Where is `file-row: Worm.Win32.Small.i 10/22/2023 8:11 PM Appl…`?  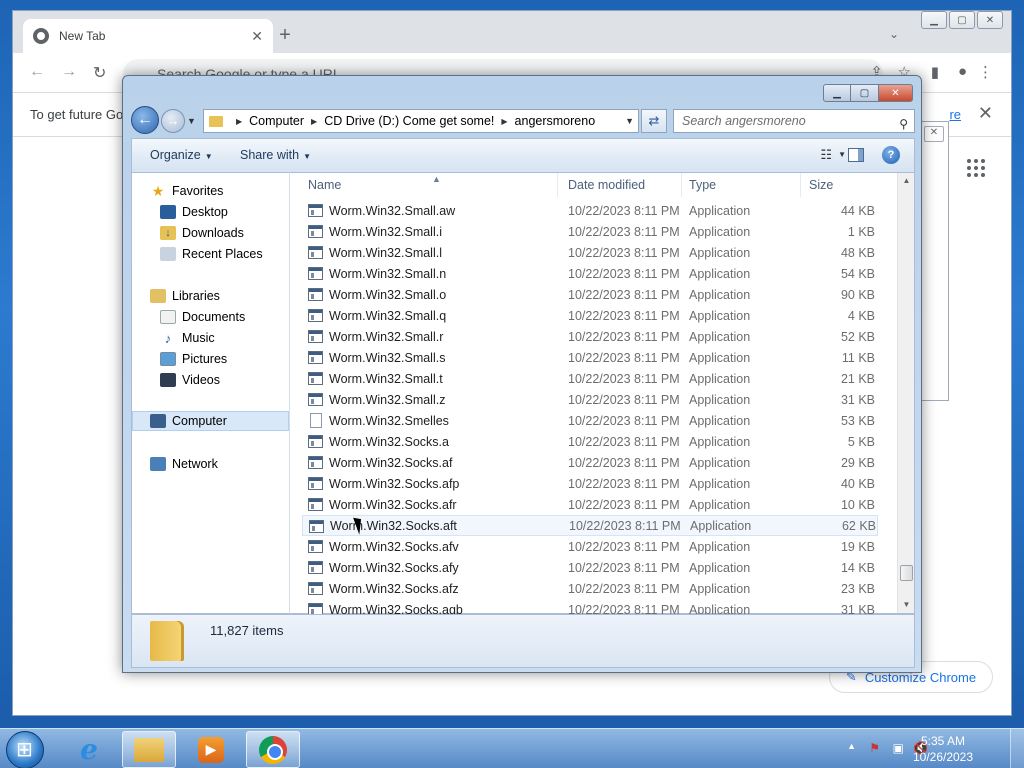
file-row: Worm.Win32.Small.i 10/22/2023 8:11 PM Appl… is located at coordinates (590, 231).